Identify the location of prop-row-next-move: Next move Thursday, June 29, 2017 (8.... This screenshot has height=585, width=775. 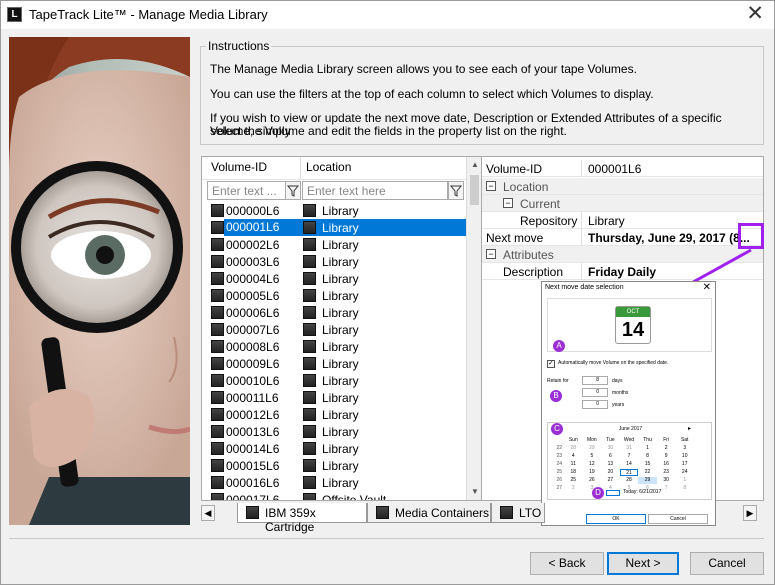
(622, 237).